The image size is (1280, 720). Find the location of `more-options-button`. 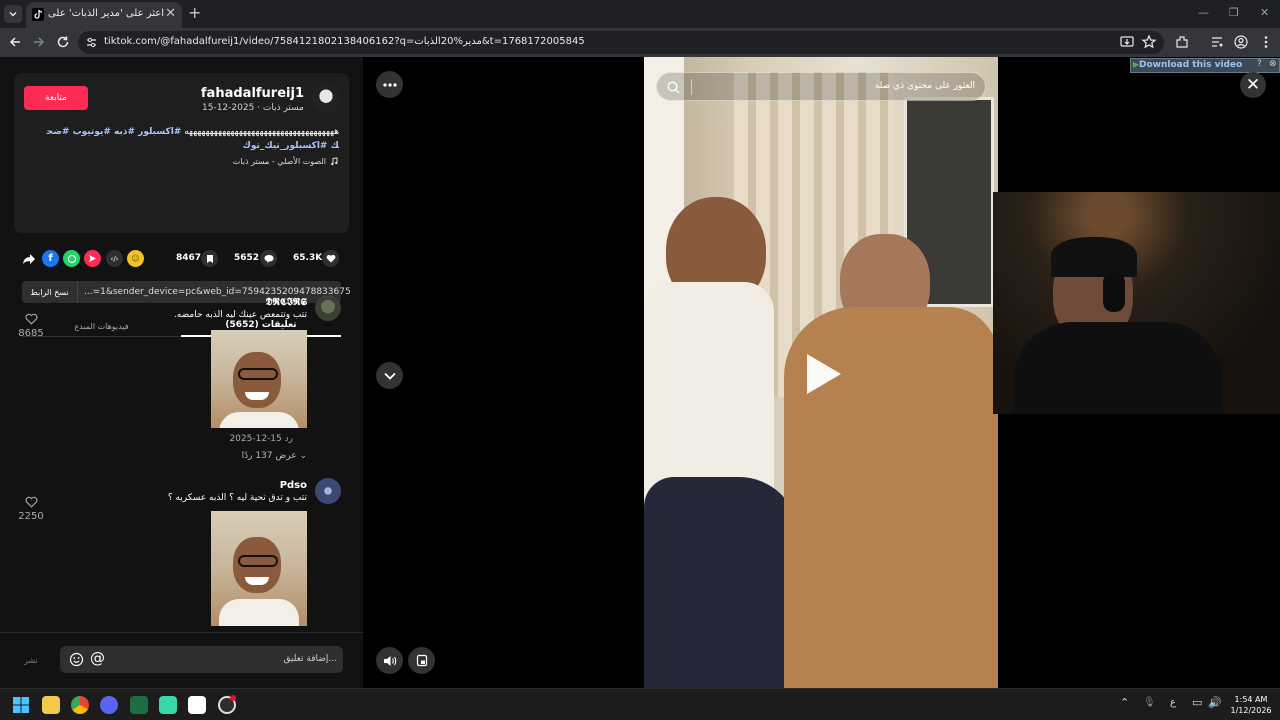

more-options-button is located at coordinates (389, 84).